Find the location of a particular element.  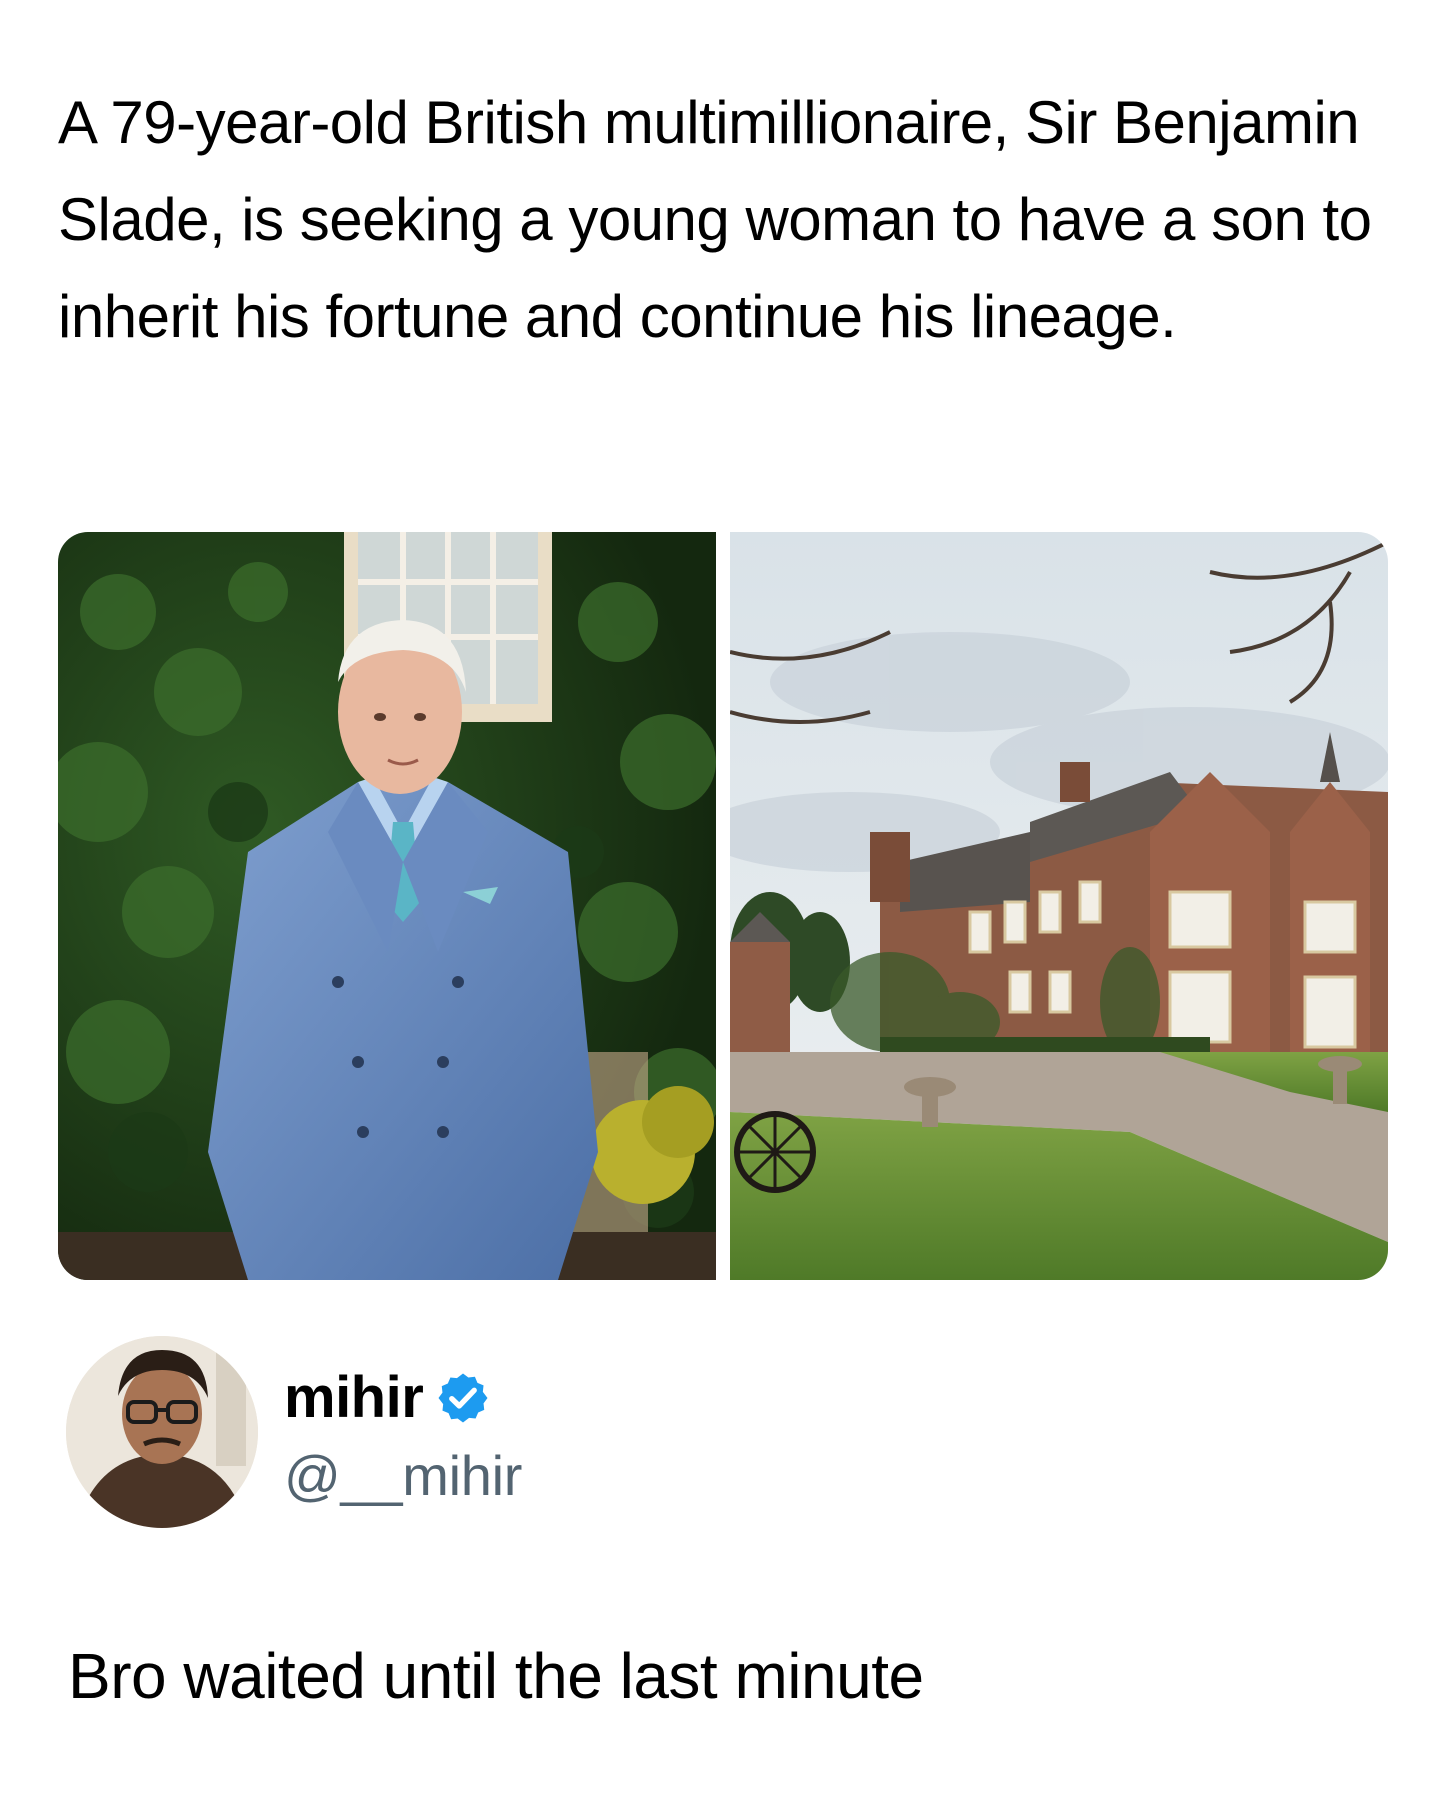

verified-badge-icon is located at coordinates (463, 1398).